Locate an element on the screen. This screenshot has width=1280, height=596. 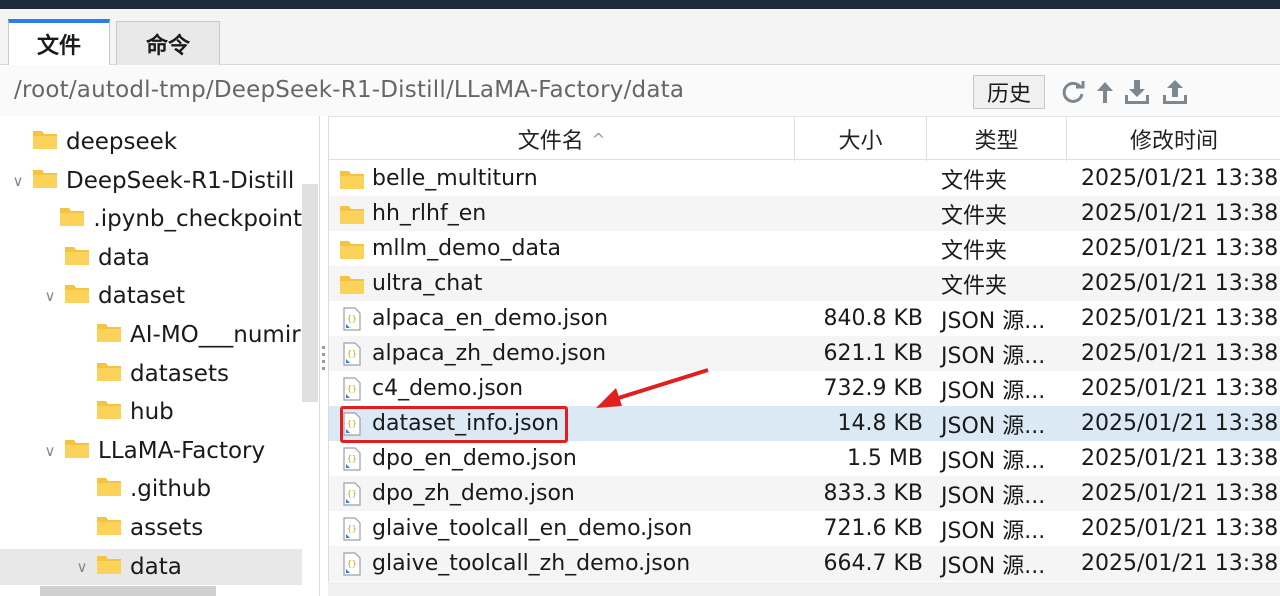
file-row: hh_rlhf_en 文件夹 2025/01/21 13:38 is located at coordinates (804, 213).